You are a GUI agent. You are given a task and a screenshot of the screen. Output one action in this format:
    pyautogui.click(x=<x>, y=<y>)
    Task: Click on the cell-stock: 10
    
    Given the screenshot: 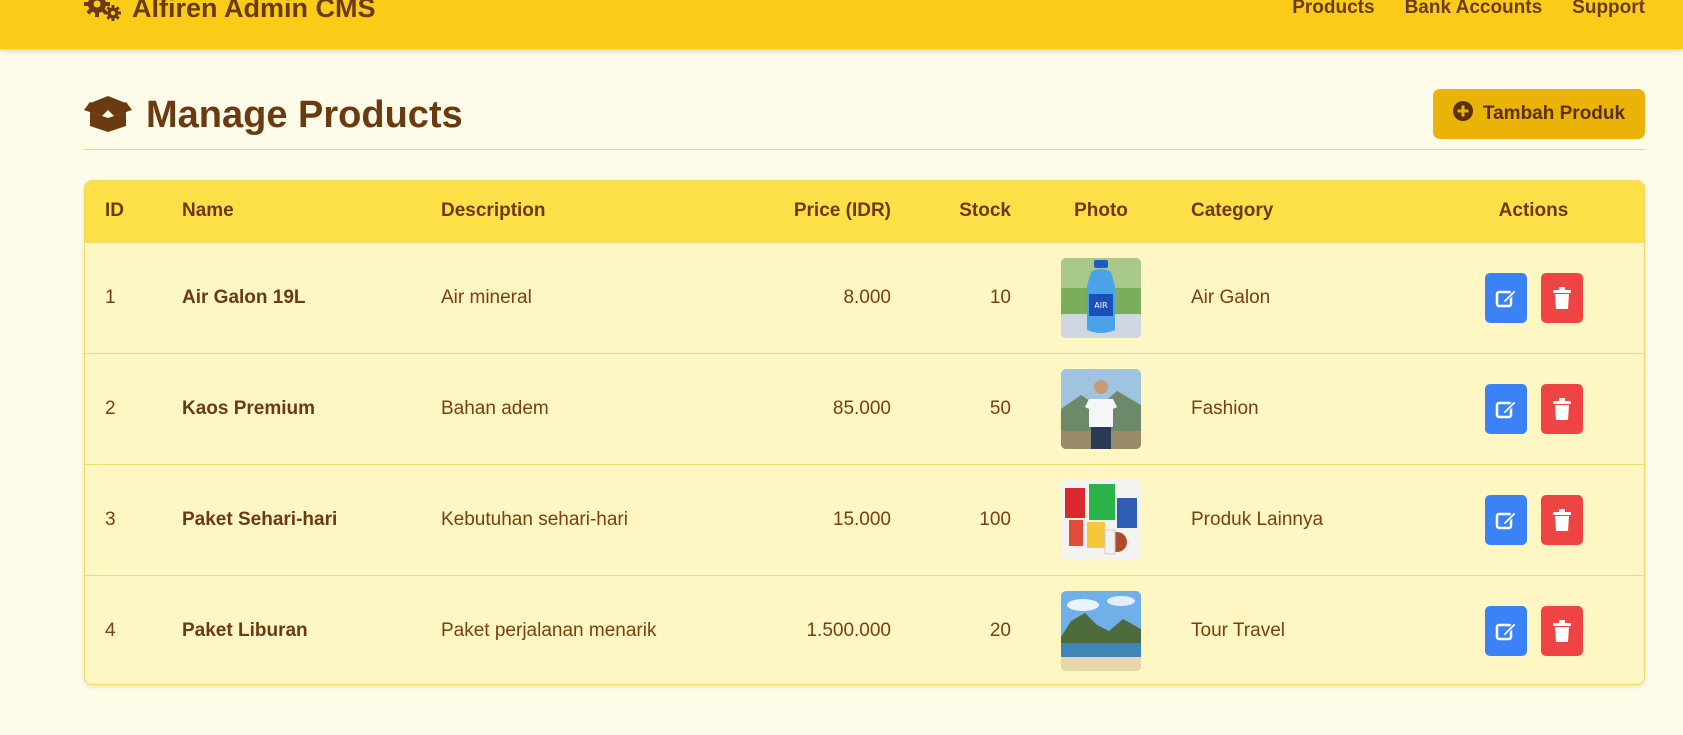 What is the action you would take?
    pyautogui.click(x=1000, y=297)
    